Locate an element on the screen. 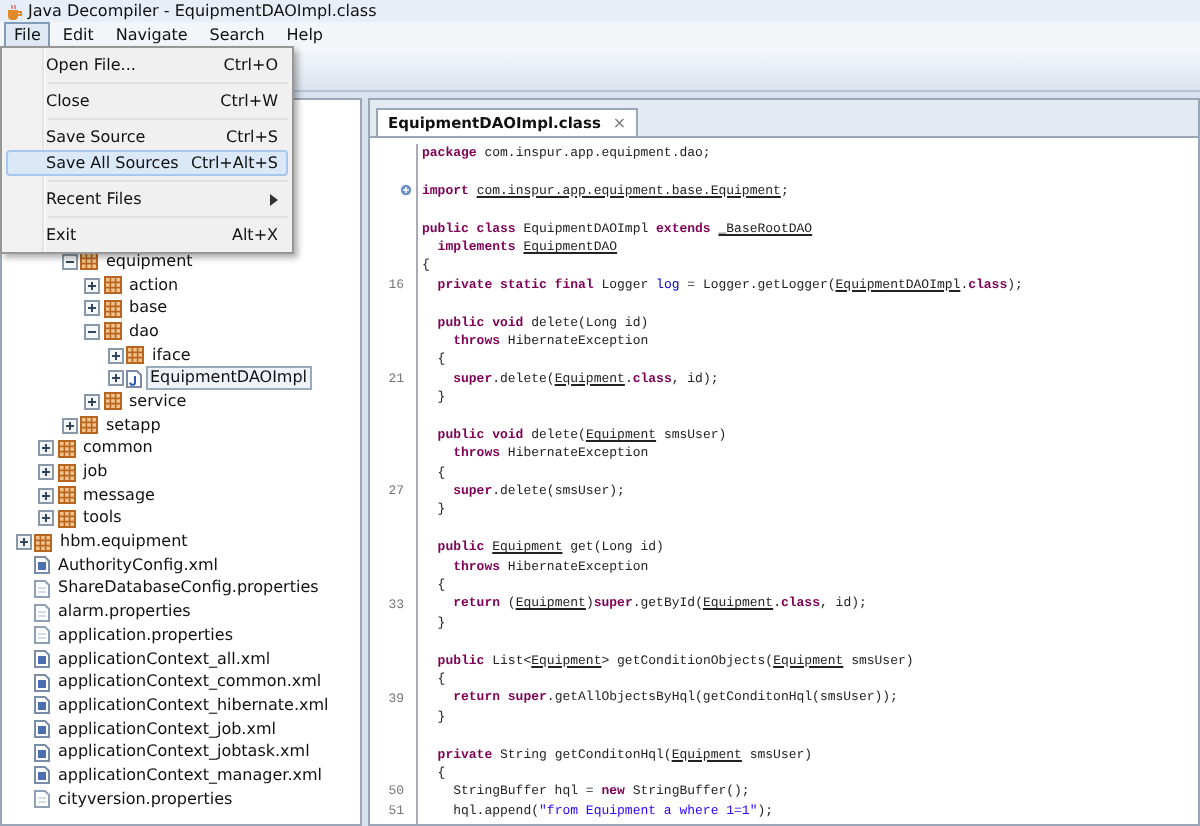  close-button: × is located at coordinates (619, 123).